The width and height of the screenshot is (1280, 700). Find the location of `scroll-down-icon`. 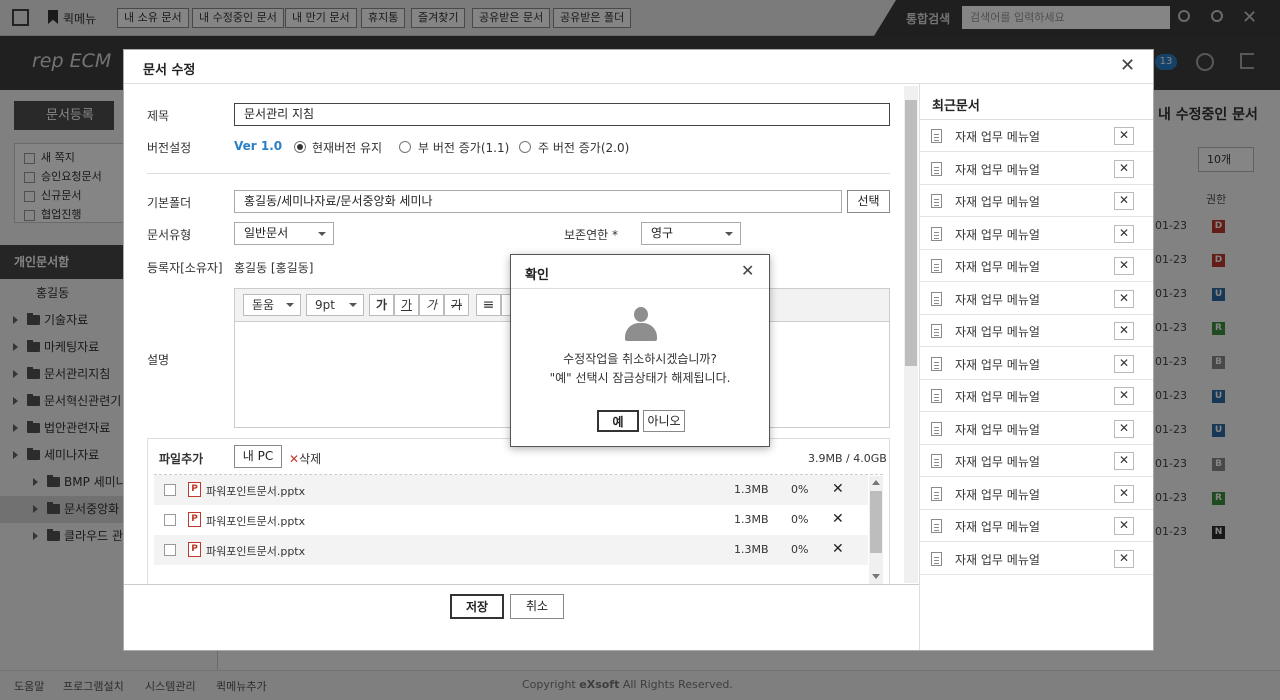

scroll-down-icon is located at coordinates (876, 576).